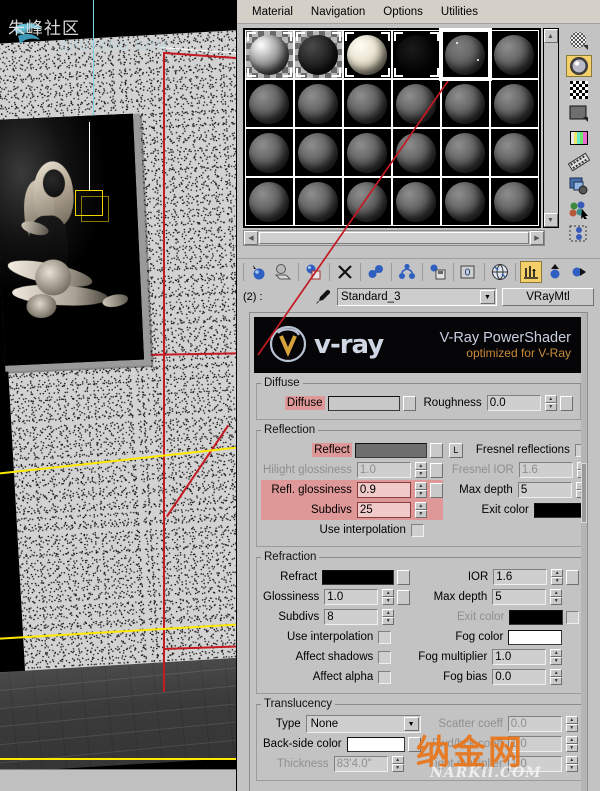 The height and width of the screenshot is (791, 600). What do you see at coordinates (375, 744) in the screenshot?
I see `back-side-color-swatch` at bounding box center [375, 744].